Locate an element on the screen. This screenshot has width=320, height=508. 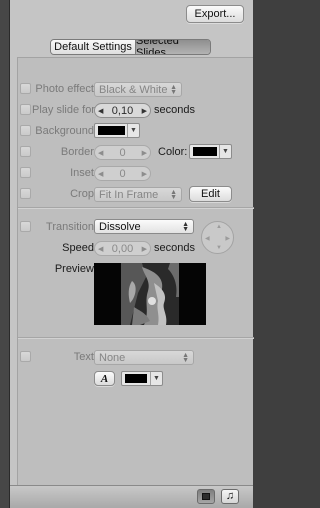
inset-value: 0 is located at coordinates (122, 173).